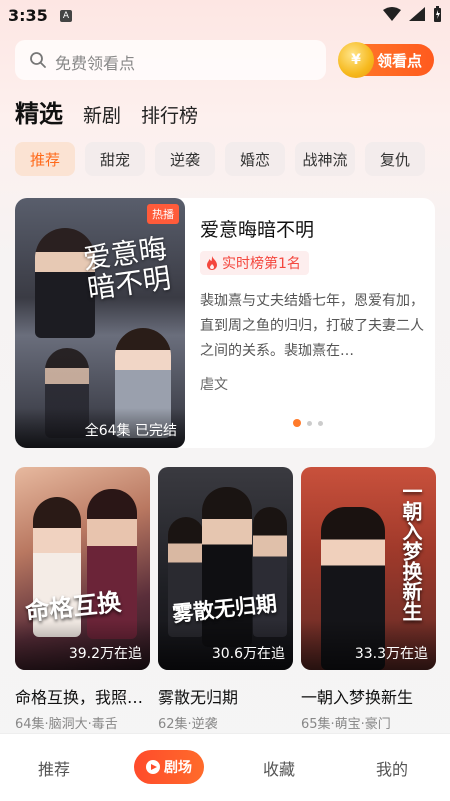 The image size is (450, 801). What do you see at coordinates (225, 568) in the screenshot?
I see `drama-poster: 雾散无归期 30.6万在追` at bounding box center [225, 568].